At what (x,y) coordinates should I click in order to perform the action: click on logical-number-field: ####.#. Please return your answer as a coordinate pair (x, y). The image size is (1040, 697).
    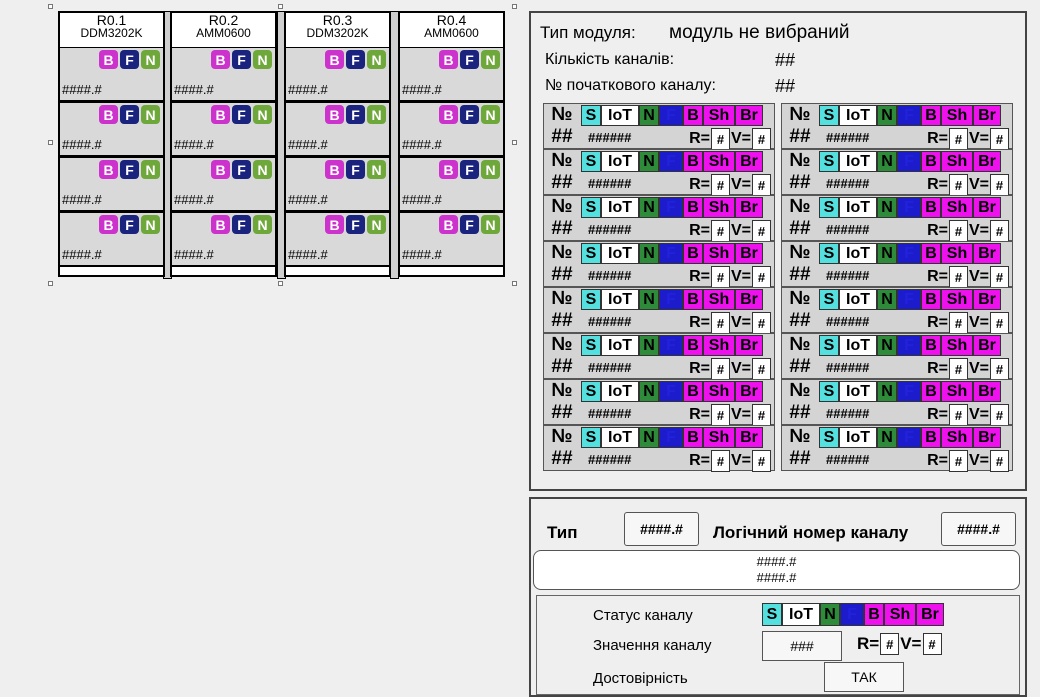
    Looking at the image, I should click on (978, 529).